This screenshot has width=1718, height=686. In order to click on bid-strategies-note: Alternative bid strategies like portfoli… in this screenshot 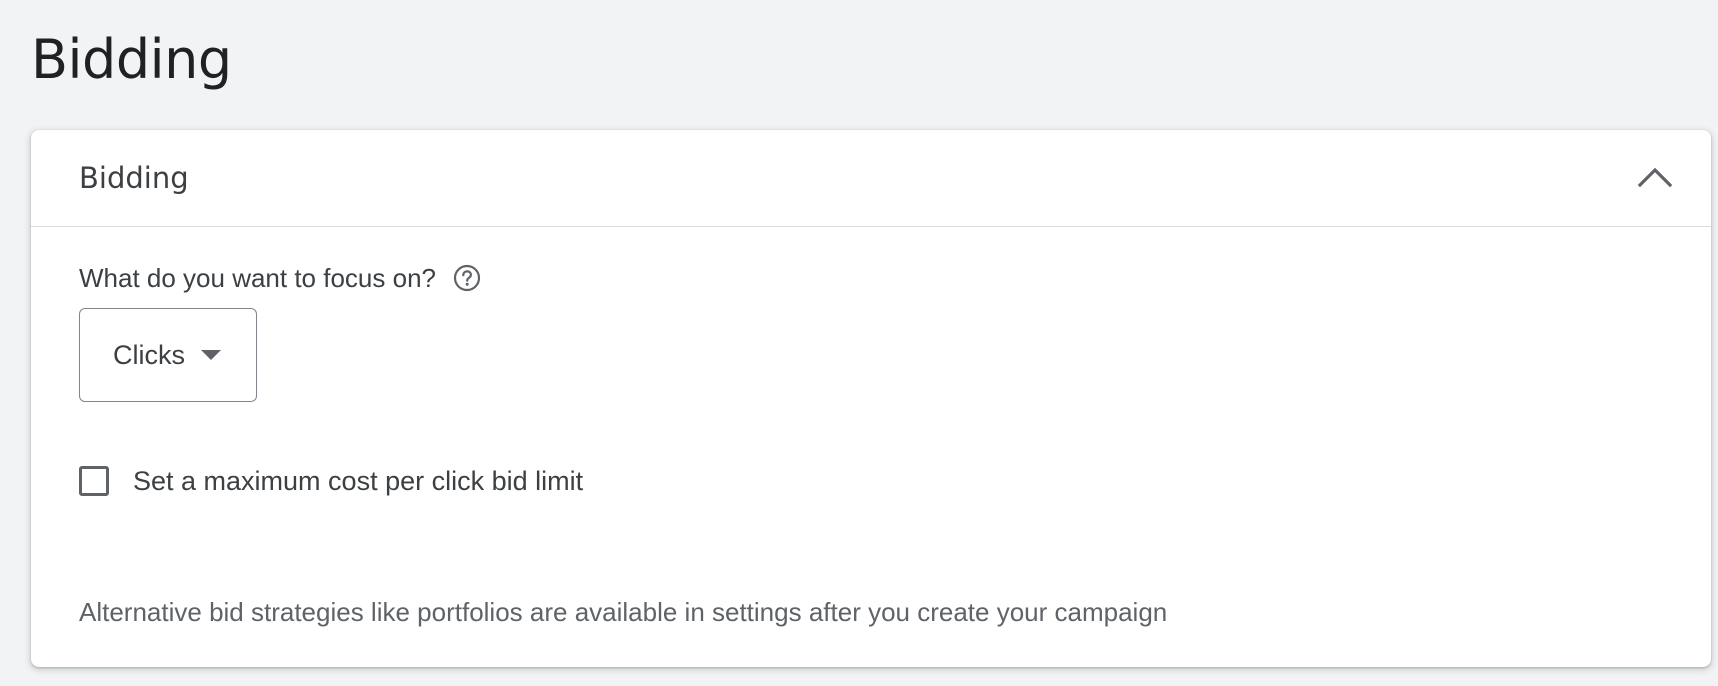, I will do `click(623, 612)`.